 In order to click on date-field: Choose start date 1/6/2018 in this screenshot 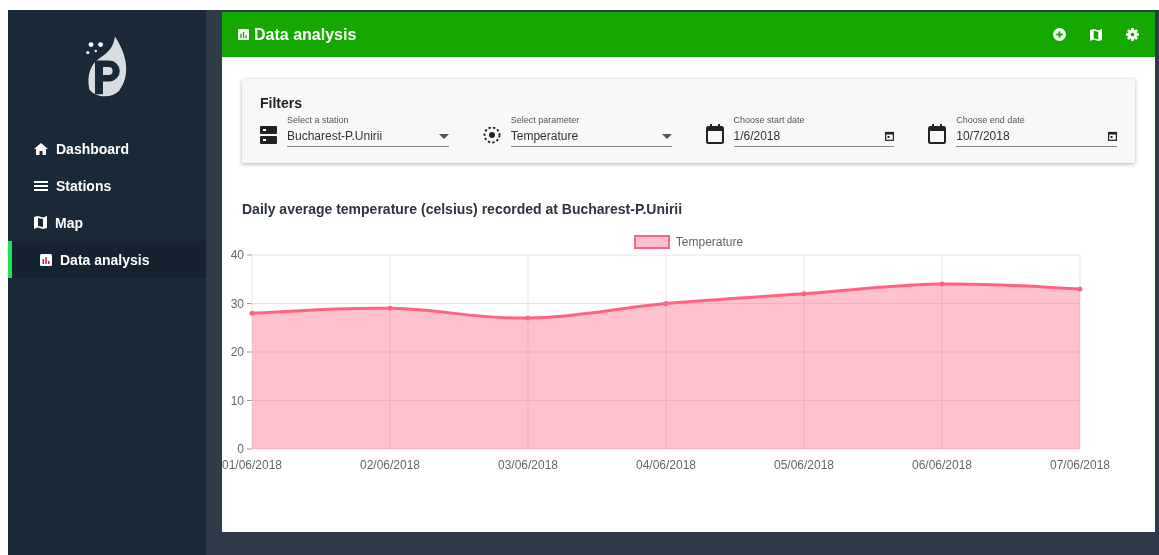, I will do `click(814, 131)`.